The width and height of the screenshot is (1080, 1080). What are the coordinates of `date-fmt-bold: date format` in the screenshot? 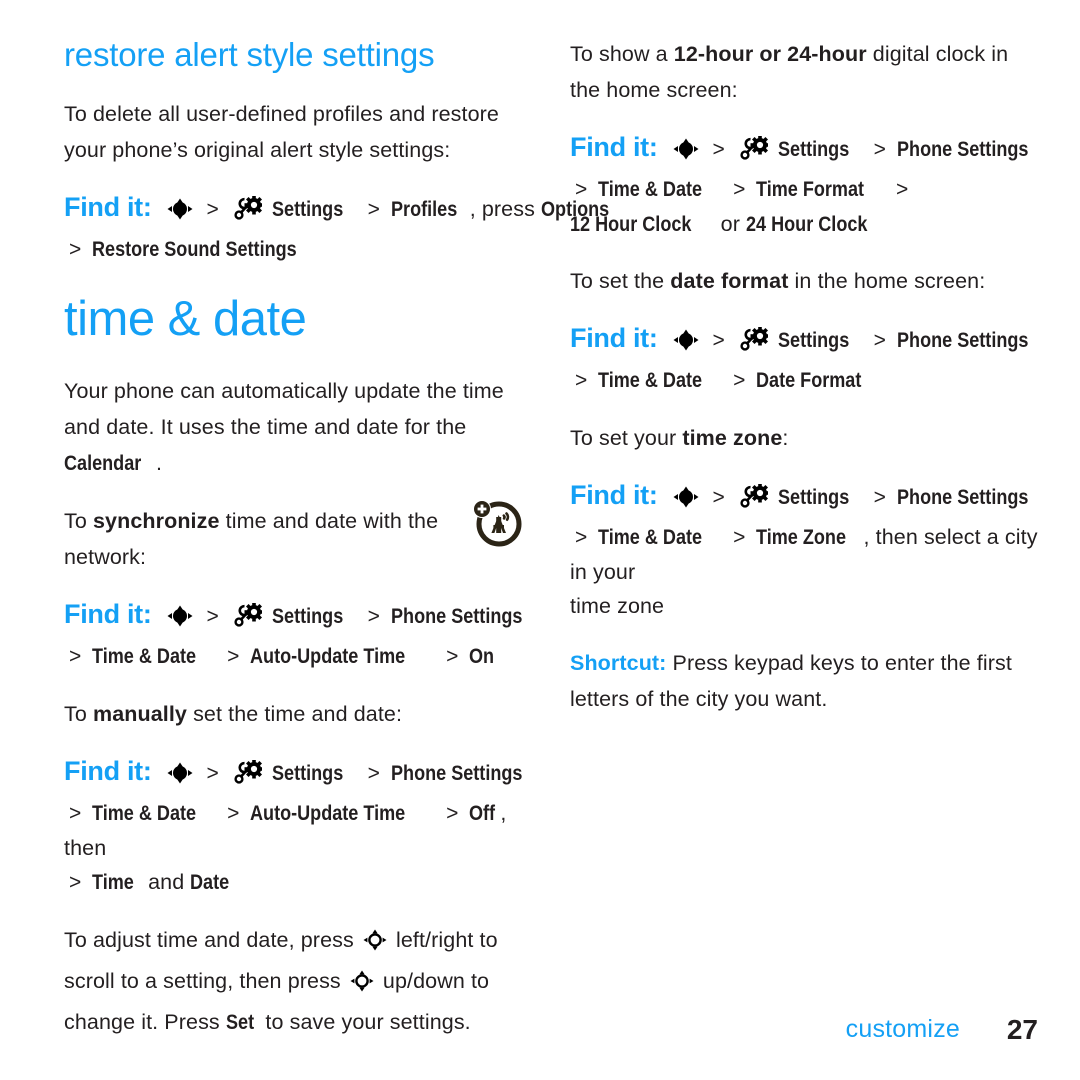 It's located at (729, 281).